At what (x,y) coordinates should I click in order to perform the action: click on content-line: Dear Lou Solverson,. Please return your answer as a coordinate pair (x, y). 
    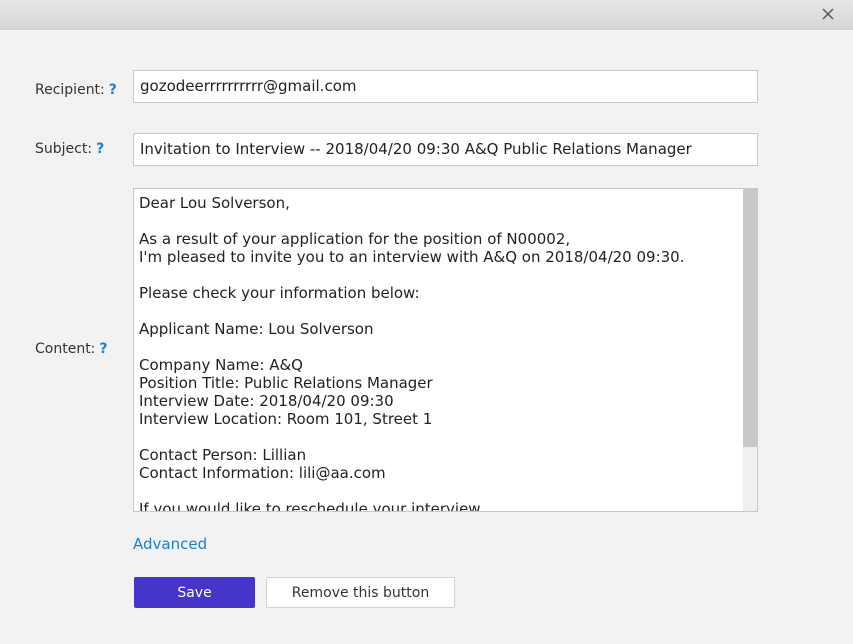
    Looking at the image, I should click on (214, 203).